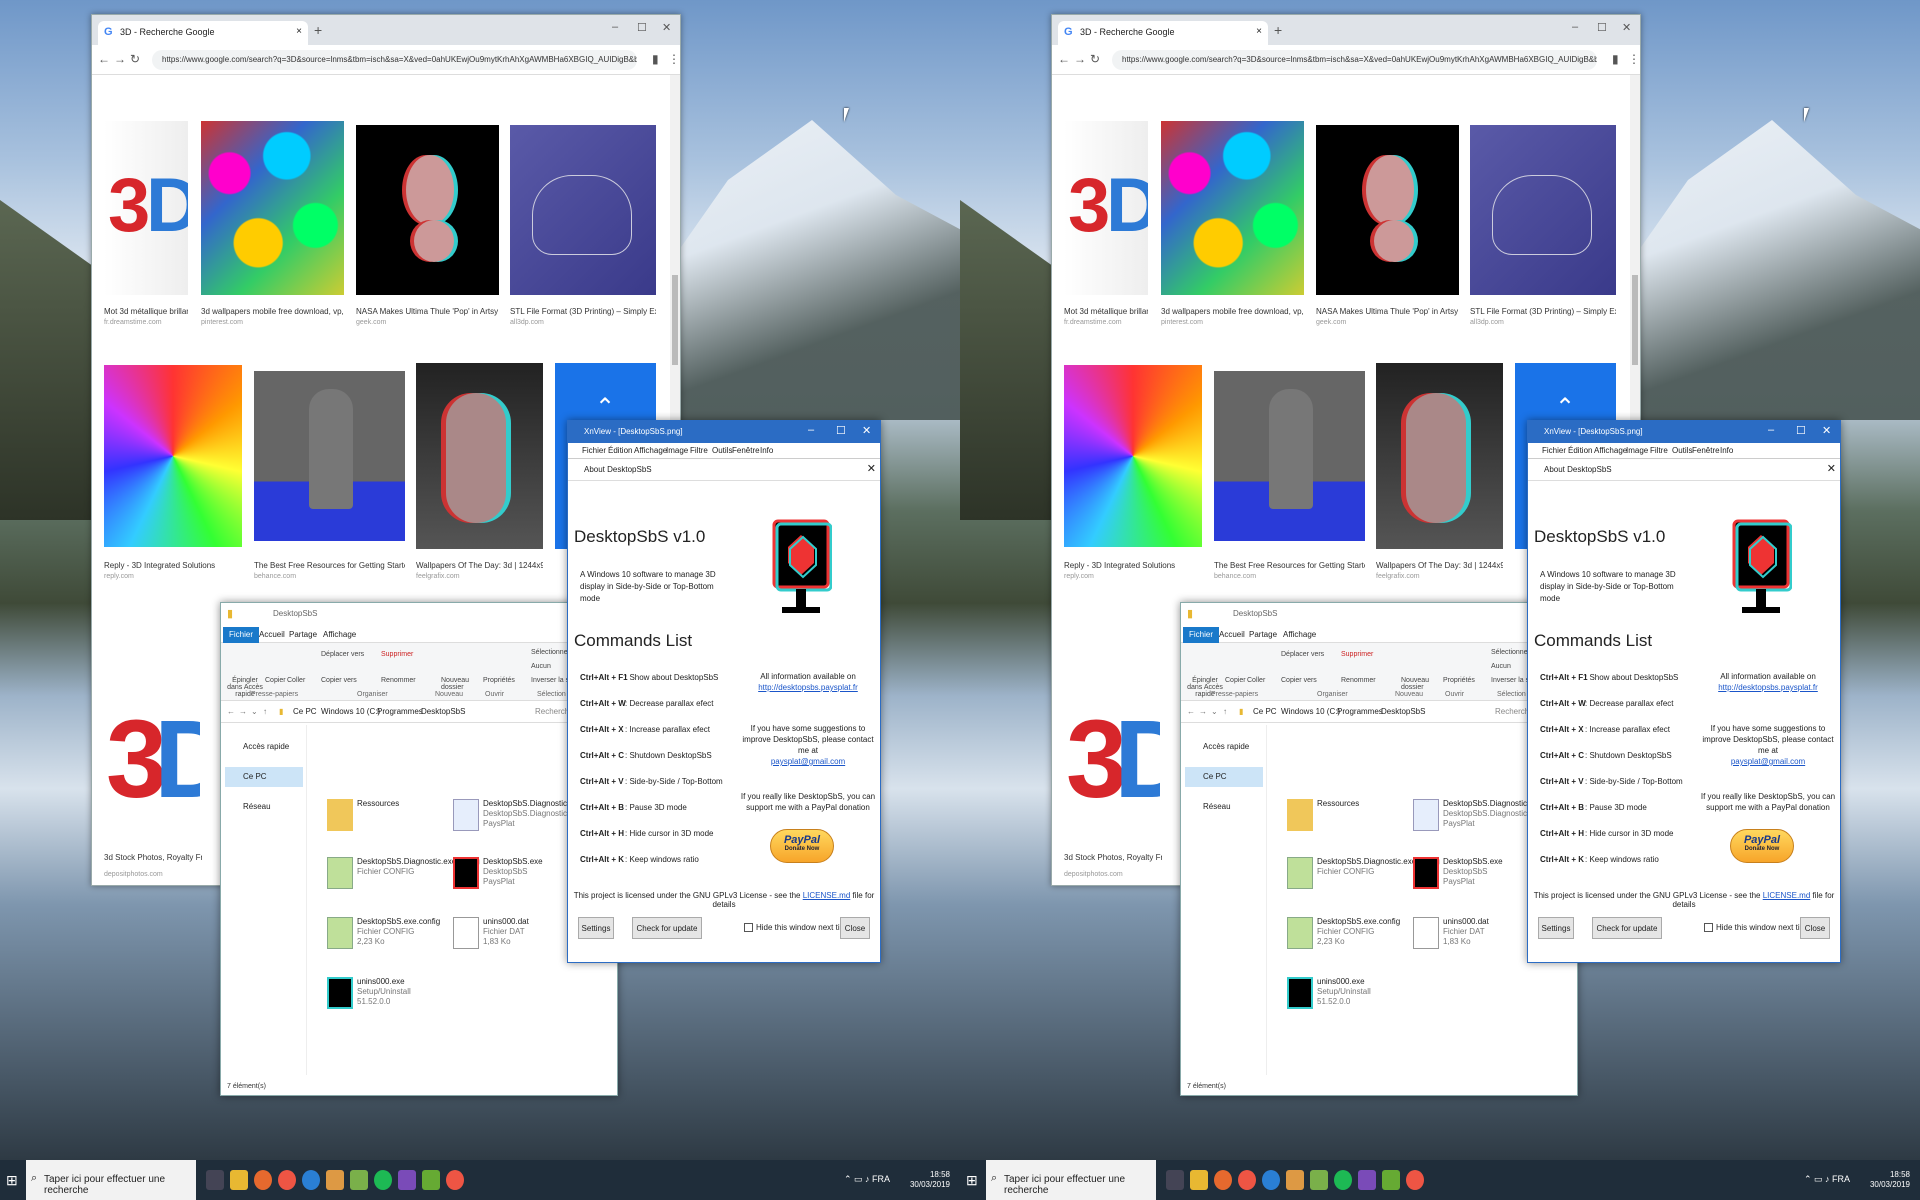 Image resolution: width=1920 pixels, height=1200 pixels. I want to click on visual-studio-icon, so click(1367, 1180).